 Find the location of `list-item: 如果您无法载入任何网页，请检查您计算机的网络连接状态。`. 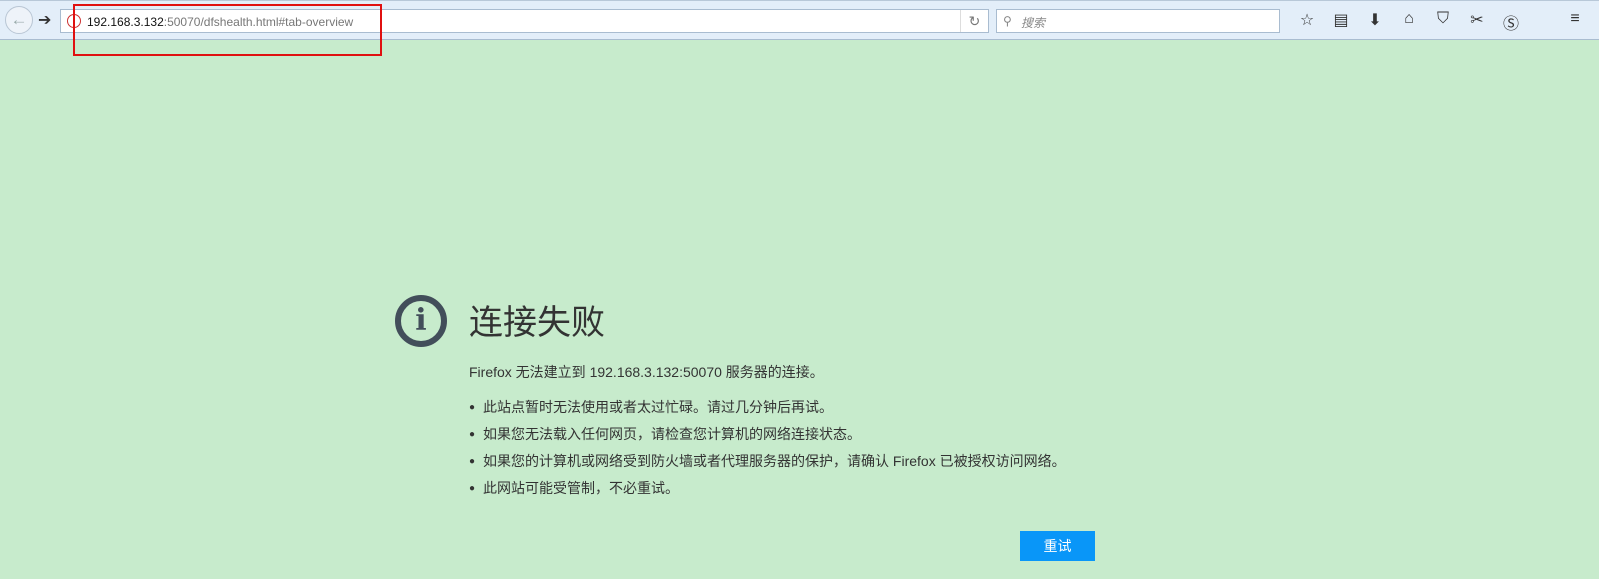

list-item: 如果您无法载入任何网页，请检查您计算机的网络连接状态。 is located at coordinates (767, 437).